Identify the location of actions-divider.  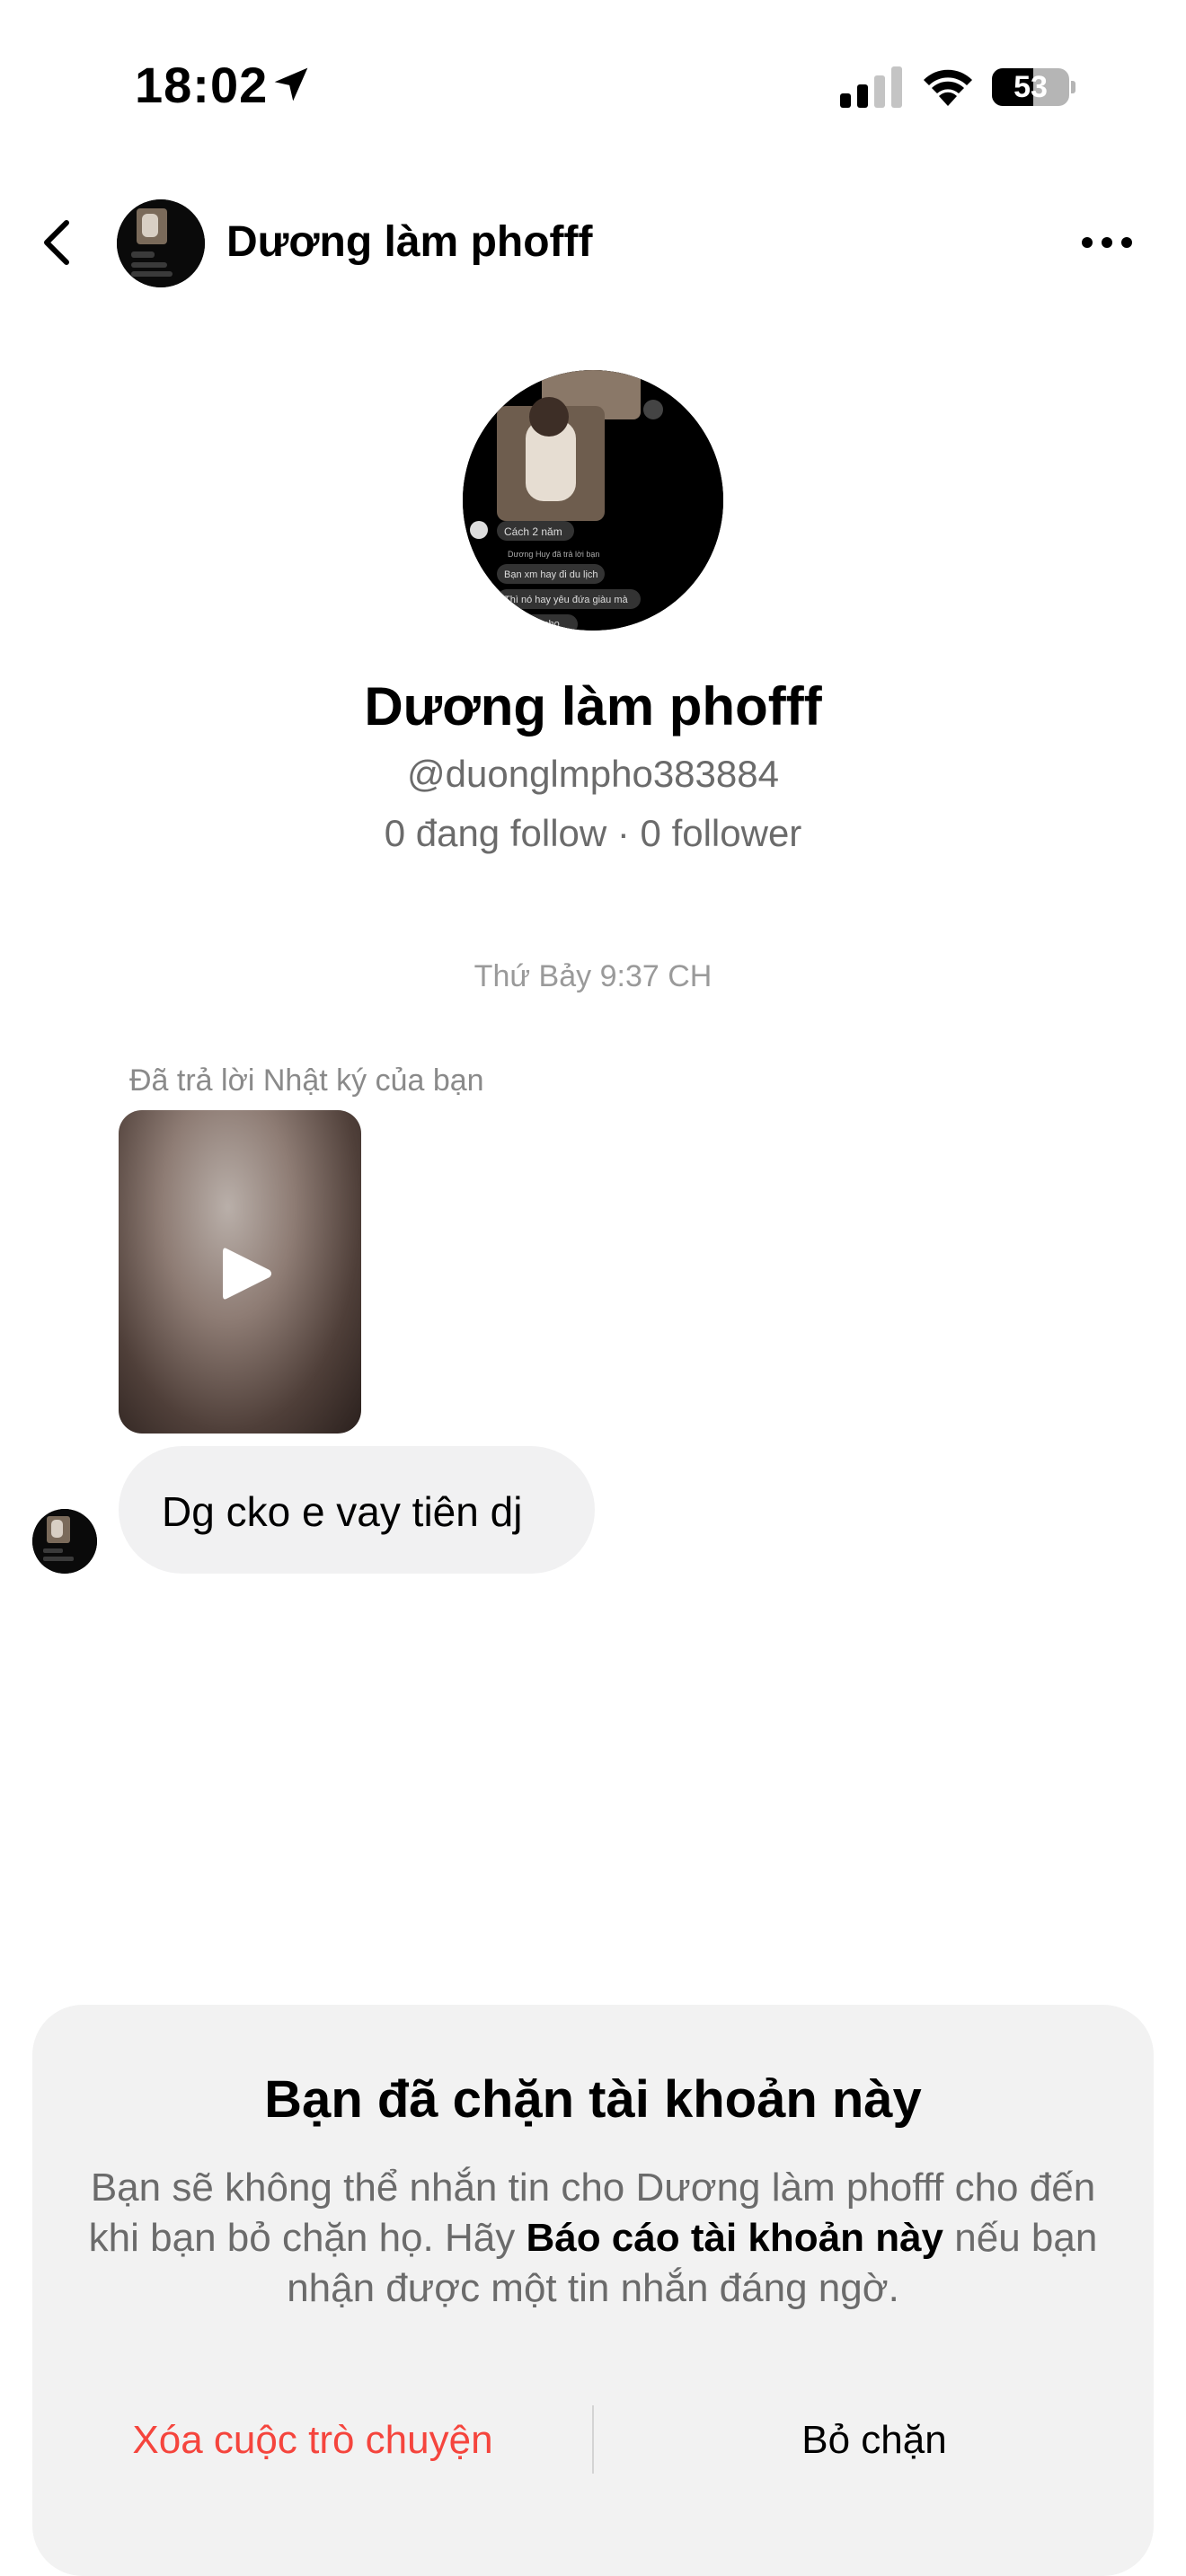
(593, 2439).